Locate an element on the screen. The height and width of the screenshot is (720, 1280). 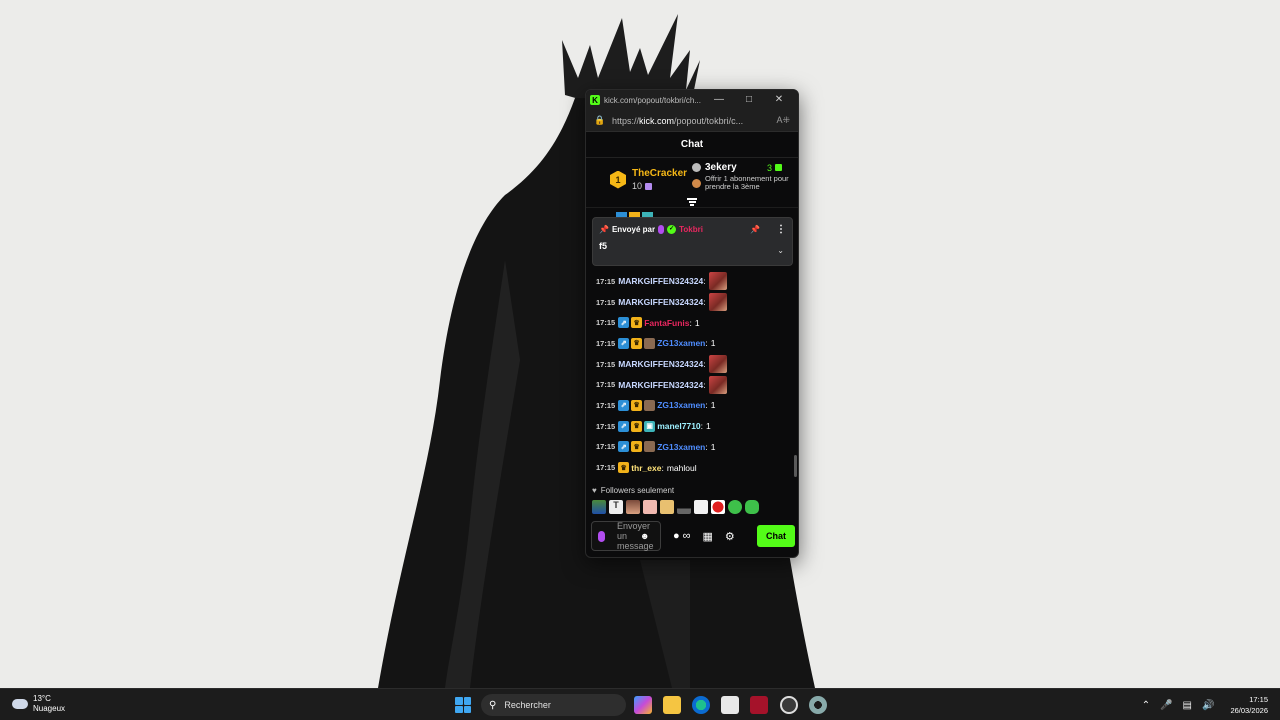
lock-icon: 🔒 is located at coordinates (599, 120).